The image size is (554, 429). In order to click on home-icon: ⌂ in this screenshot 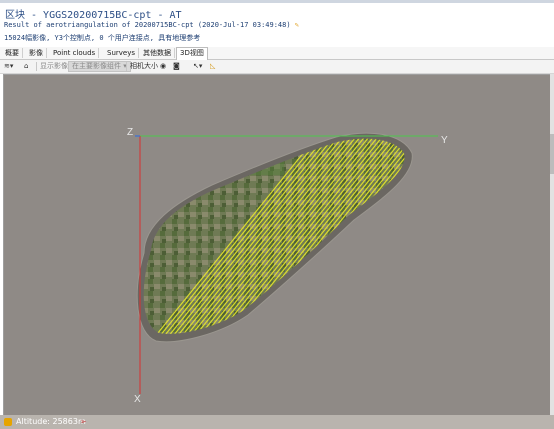, I will do `click(26, 66)`.